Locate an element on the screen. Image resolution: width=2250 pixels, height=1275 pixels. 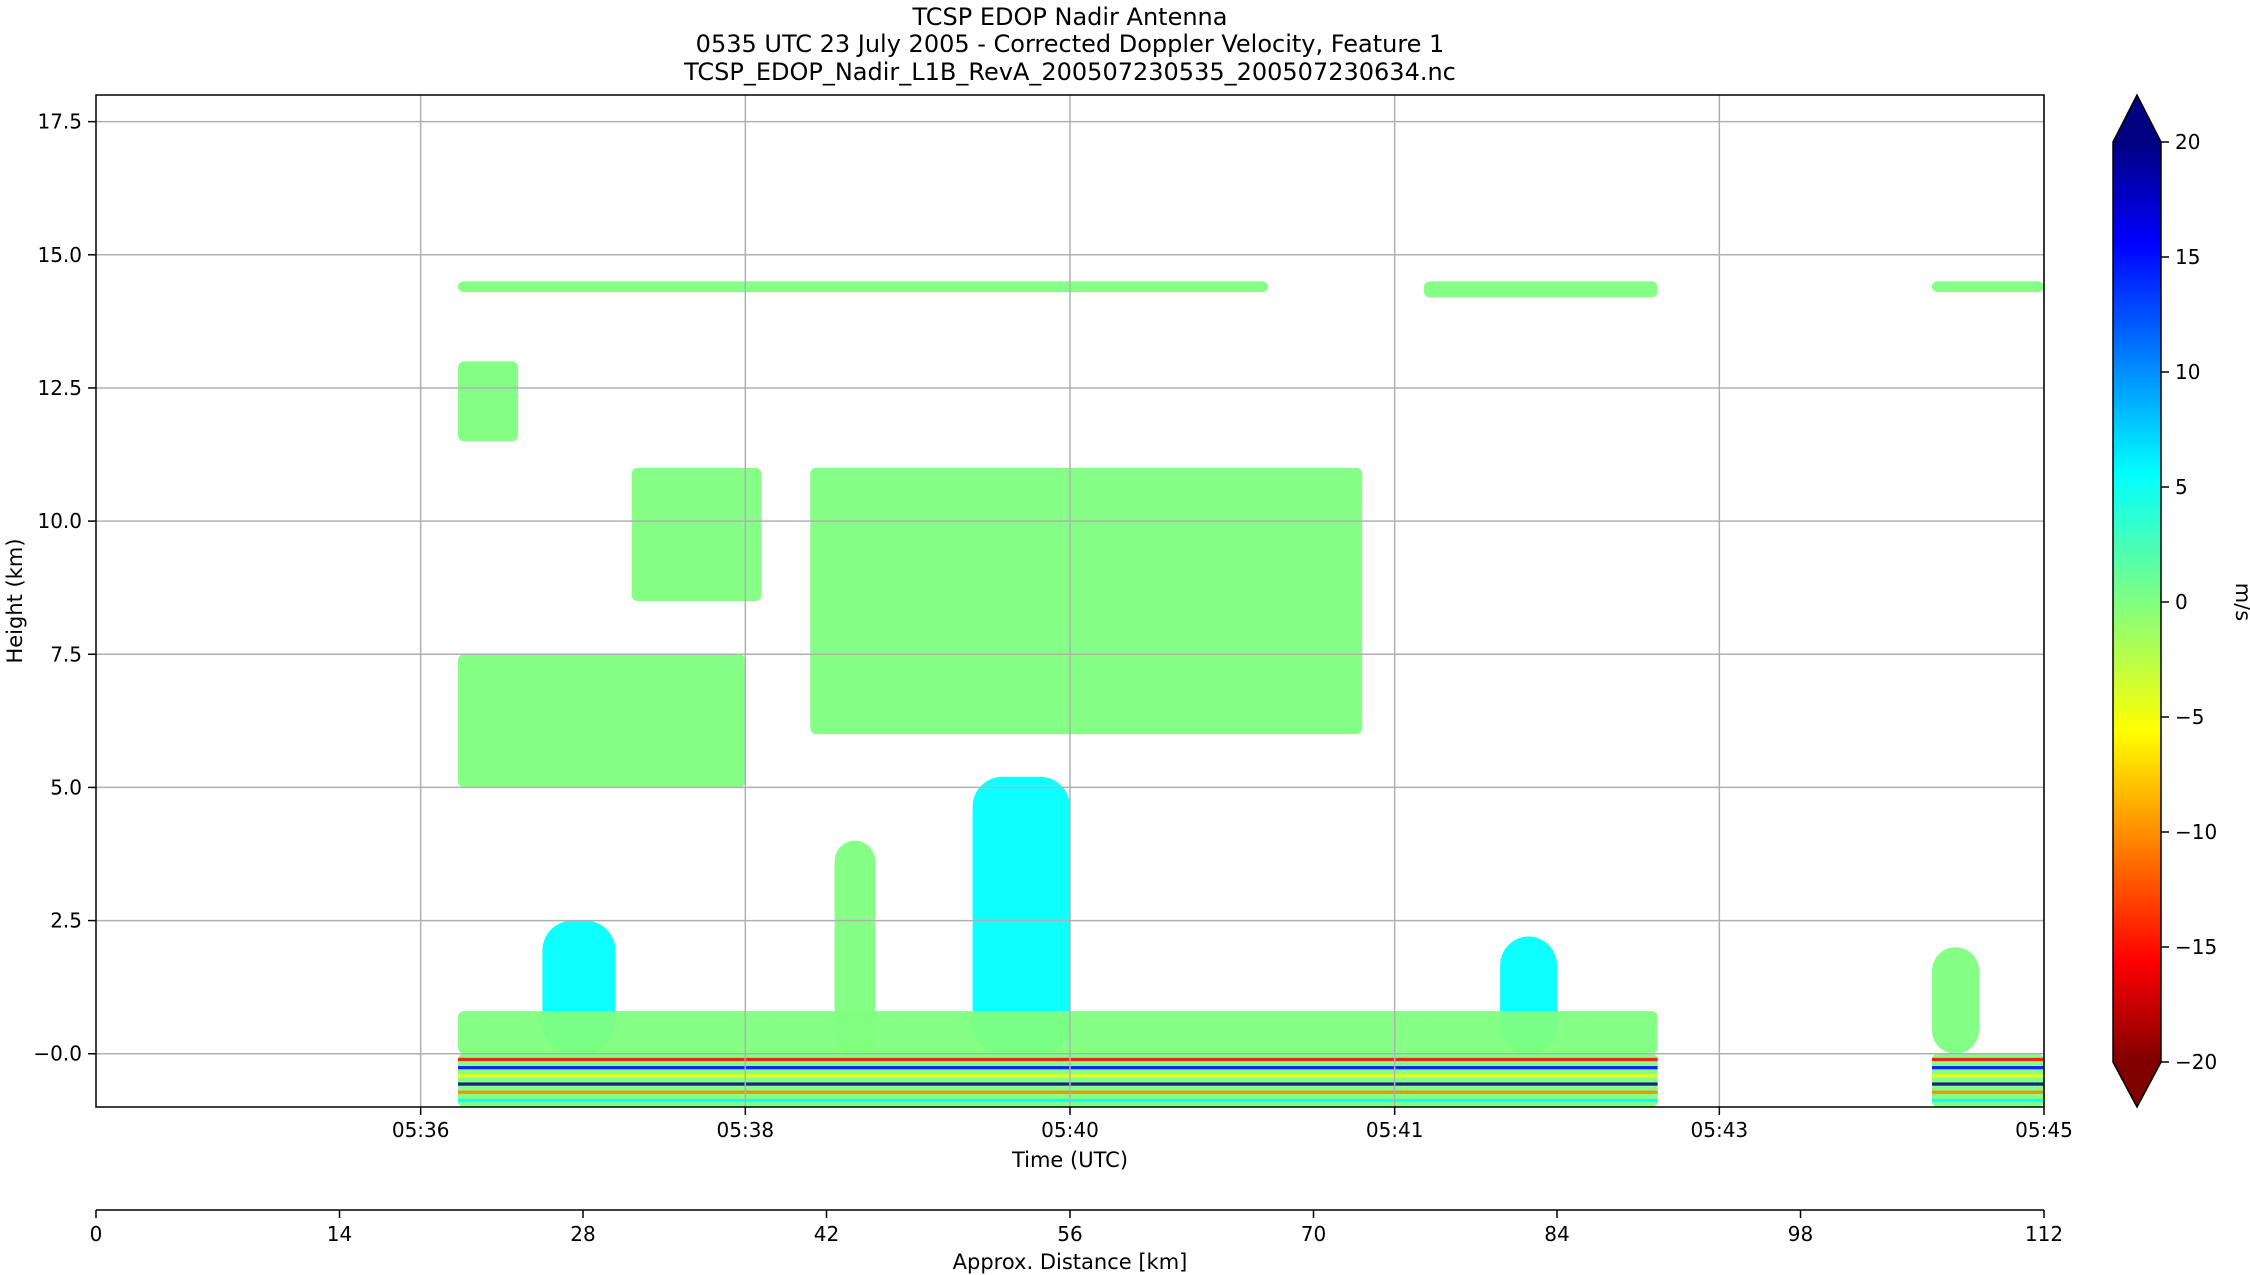
feature-anvil-layer-14km-b is located at coordinates (1540, 289).